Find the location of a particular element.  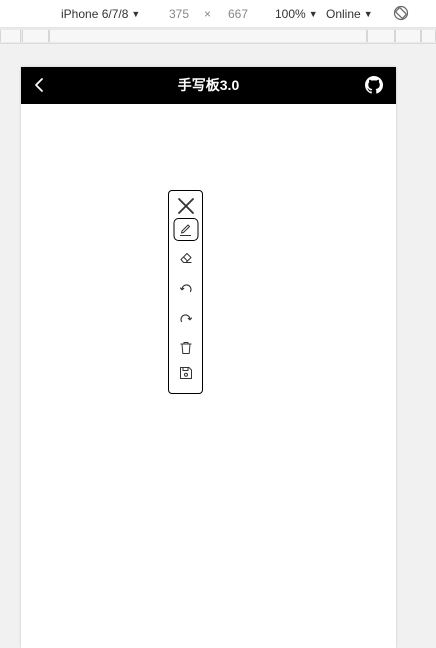

width-input: 375 is located at coordinates (179, 14).